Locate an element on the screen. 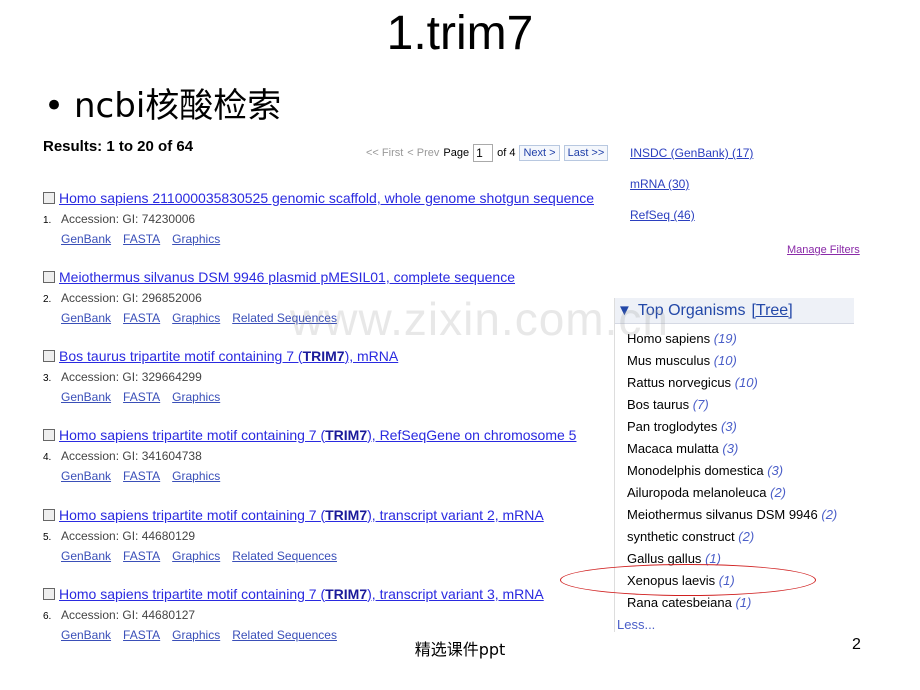 The image size is (920, 690). organism-item: Monodelphis domestica (3) is located at coordinates (740, 471).